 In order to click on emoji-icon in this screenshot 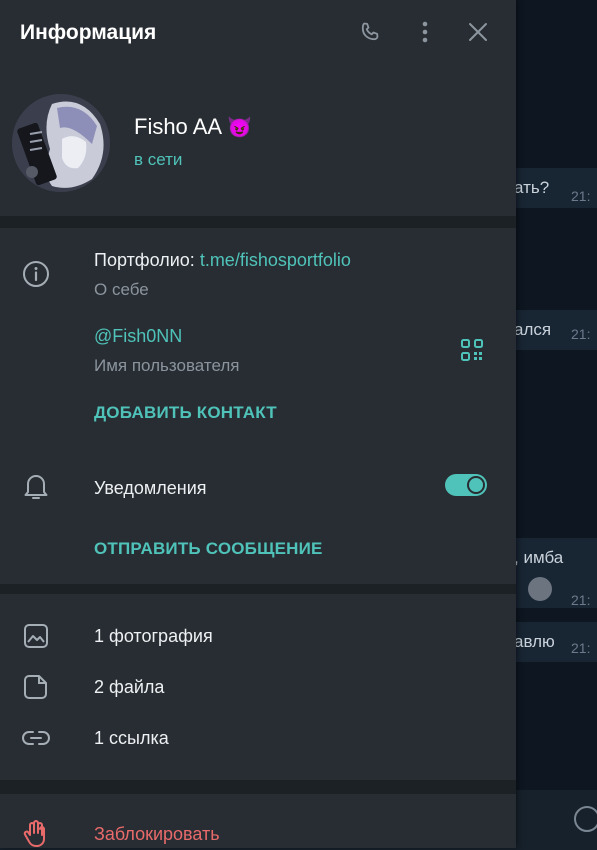, I will do `click(585, 819)`.